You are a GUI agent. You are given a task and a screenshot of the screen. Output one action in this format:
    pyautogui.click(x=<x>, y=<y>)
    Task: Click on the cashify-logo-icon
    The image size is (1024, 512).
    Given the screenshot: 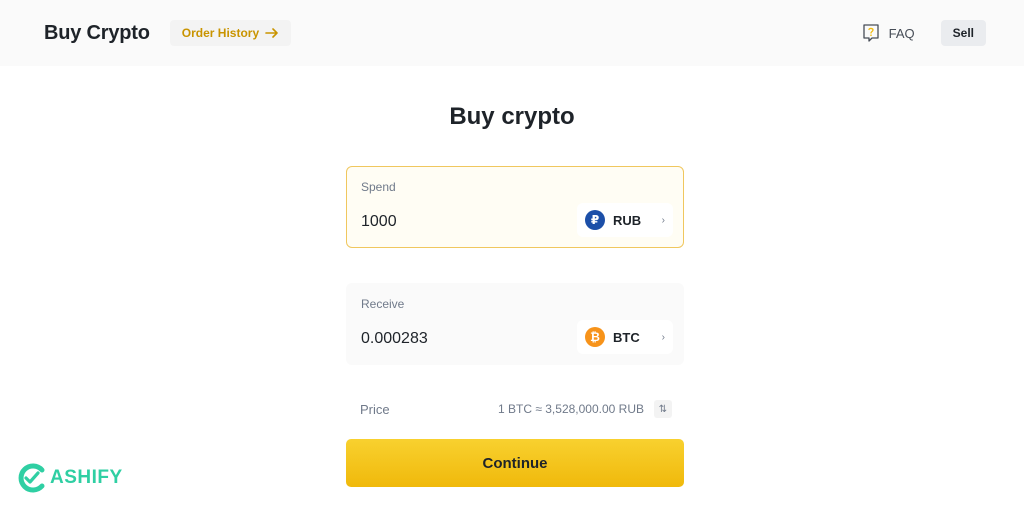 What is the action you would take?
    pyautogui.click(x=31, y=478)
    